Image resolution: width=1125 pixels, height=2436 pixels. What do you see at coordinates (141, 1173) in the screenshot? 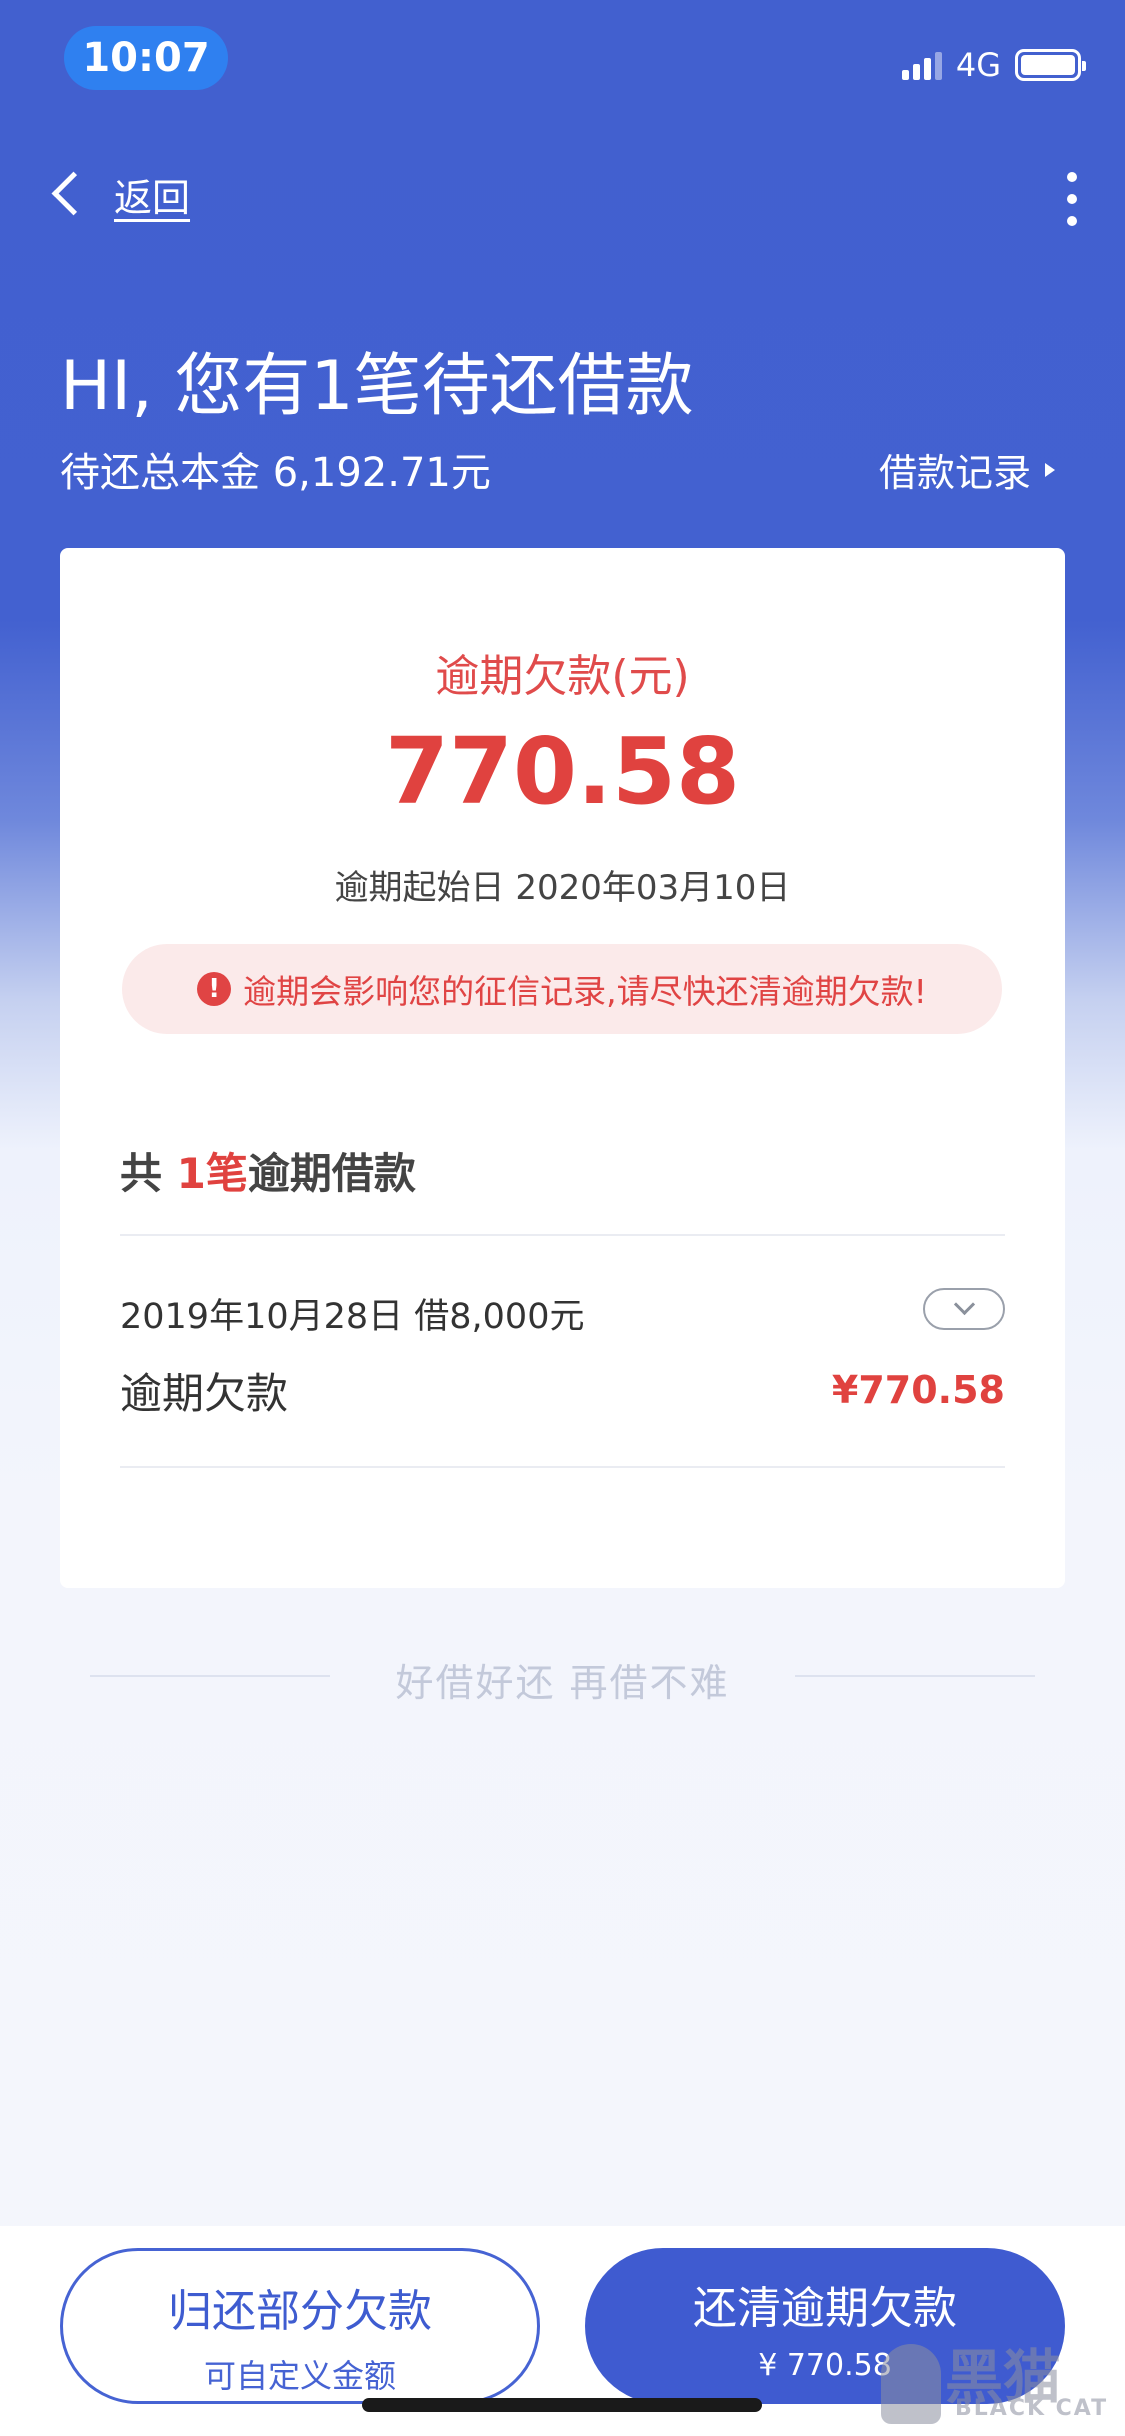
I see `count-prefix: 共` at bounding box center [141, 1173].